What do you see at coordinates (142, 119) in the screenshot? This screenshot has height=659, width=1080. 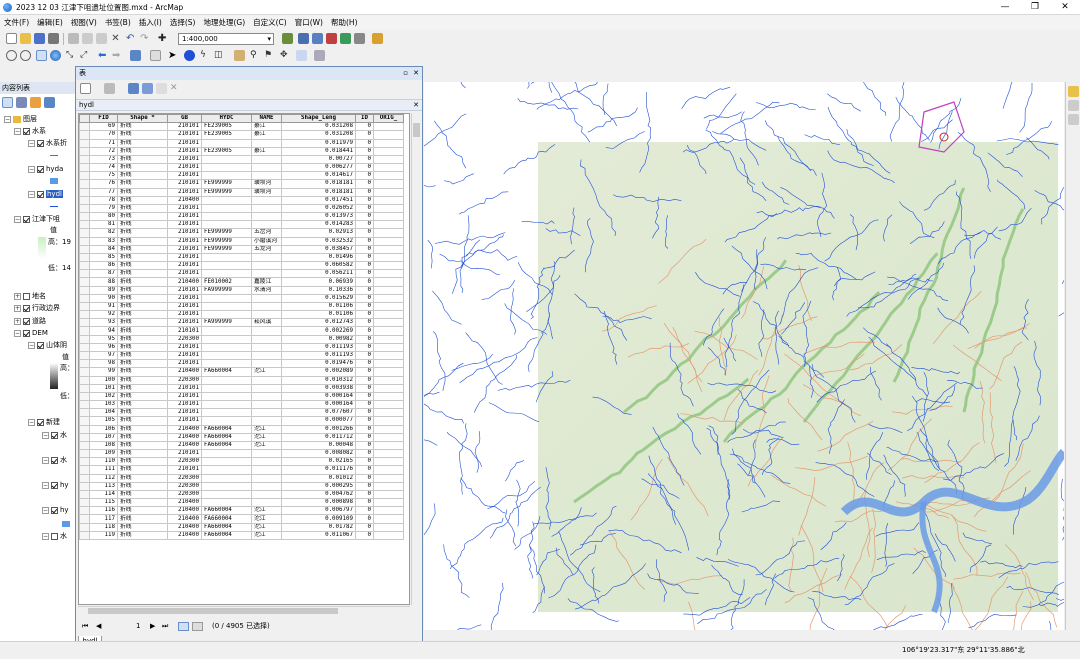 I see `column-header: Shape *` at bounding box center [142, 119].